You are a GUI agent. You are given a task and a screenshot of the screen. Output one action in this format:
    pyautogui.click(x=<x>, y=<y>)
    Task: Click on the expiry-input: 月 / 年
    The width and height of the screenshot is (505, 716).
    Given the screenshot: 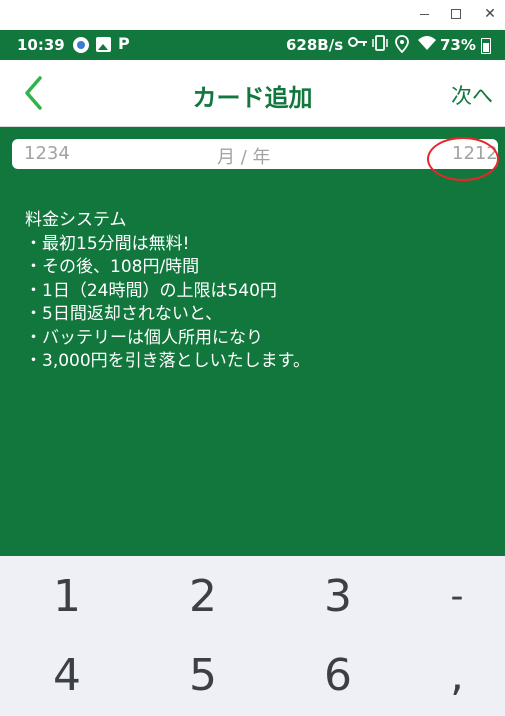 What is the action you would take?
    pyautogui.click(x=244, y=156)
    